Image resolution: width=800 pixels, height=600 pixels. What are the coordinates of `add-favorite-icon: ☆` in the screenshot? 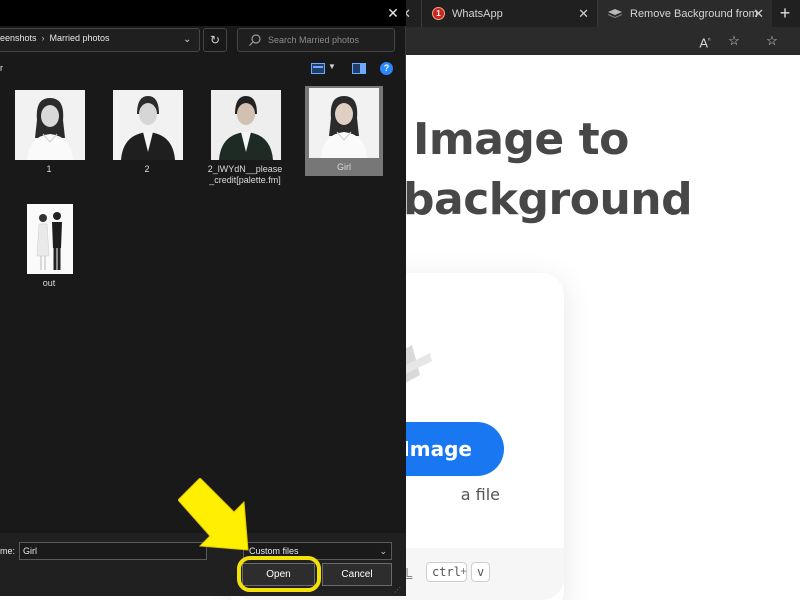 It's located at (734, 41).